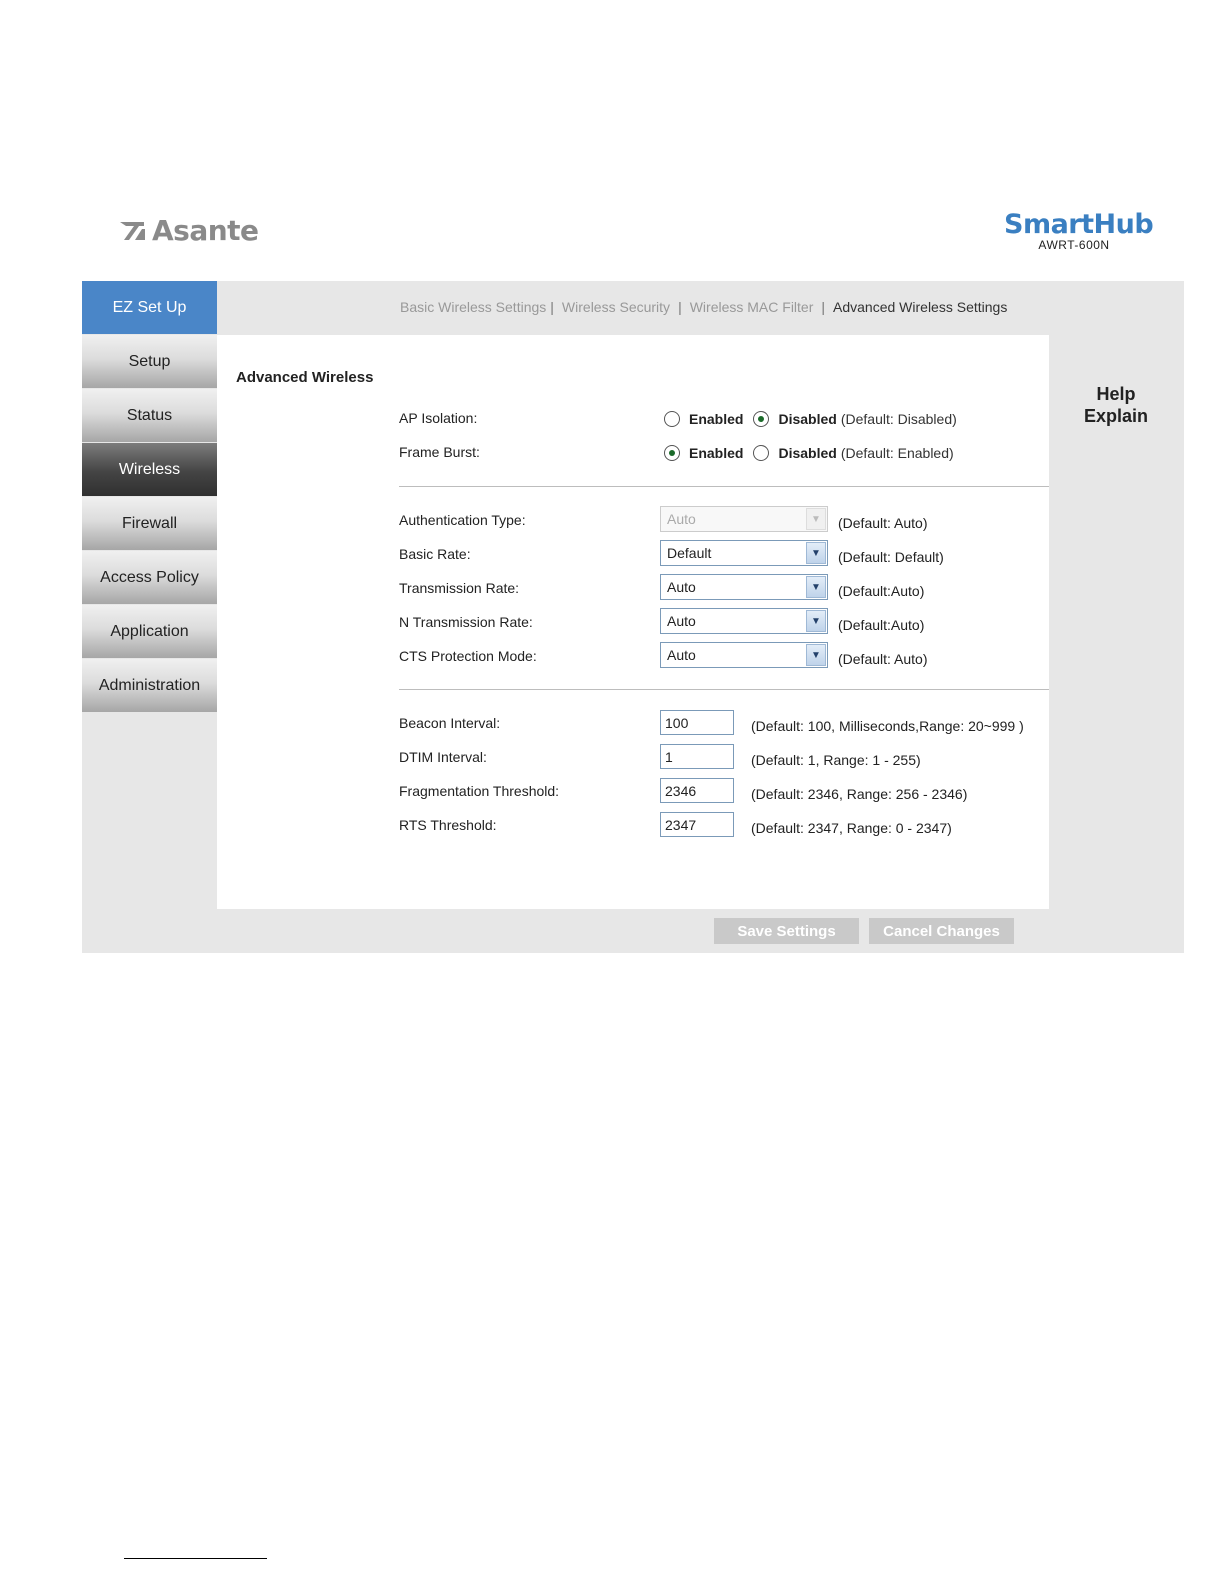 This screenshot has width=1224, height=1584. What do you see at coordinates (438, 418) in the screenshot?
I see `ap-isolation-label: AP Isolation:` at bounding box center [438, 418].